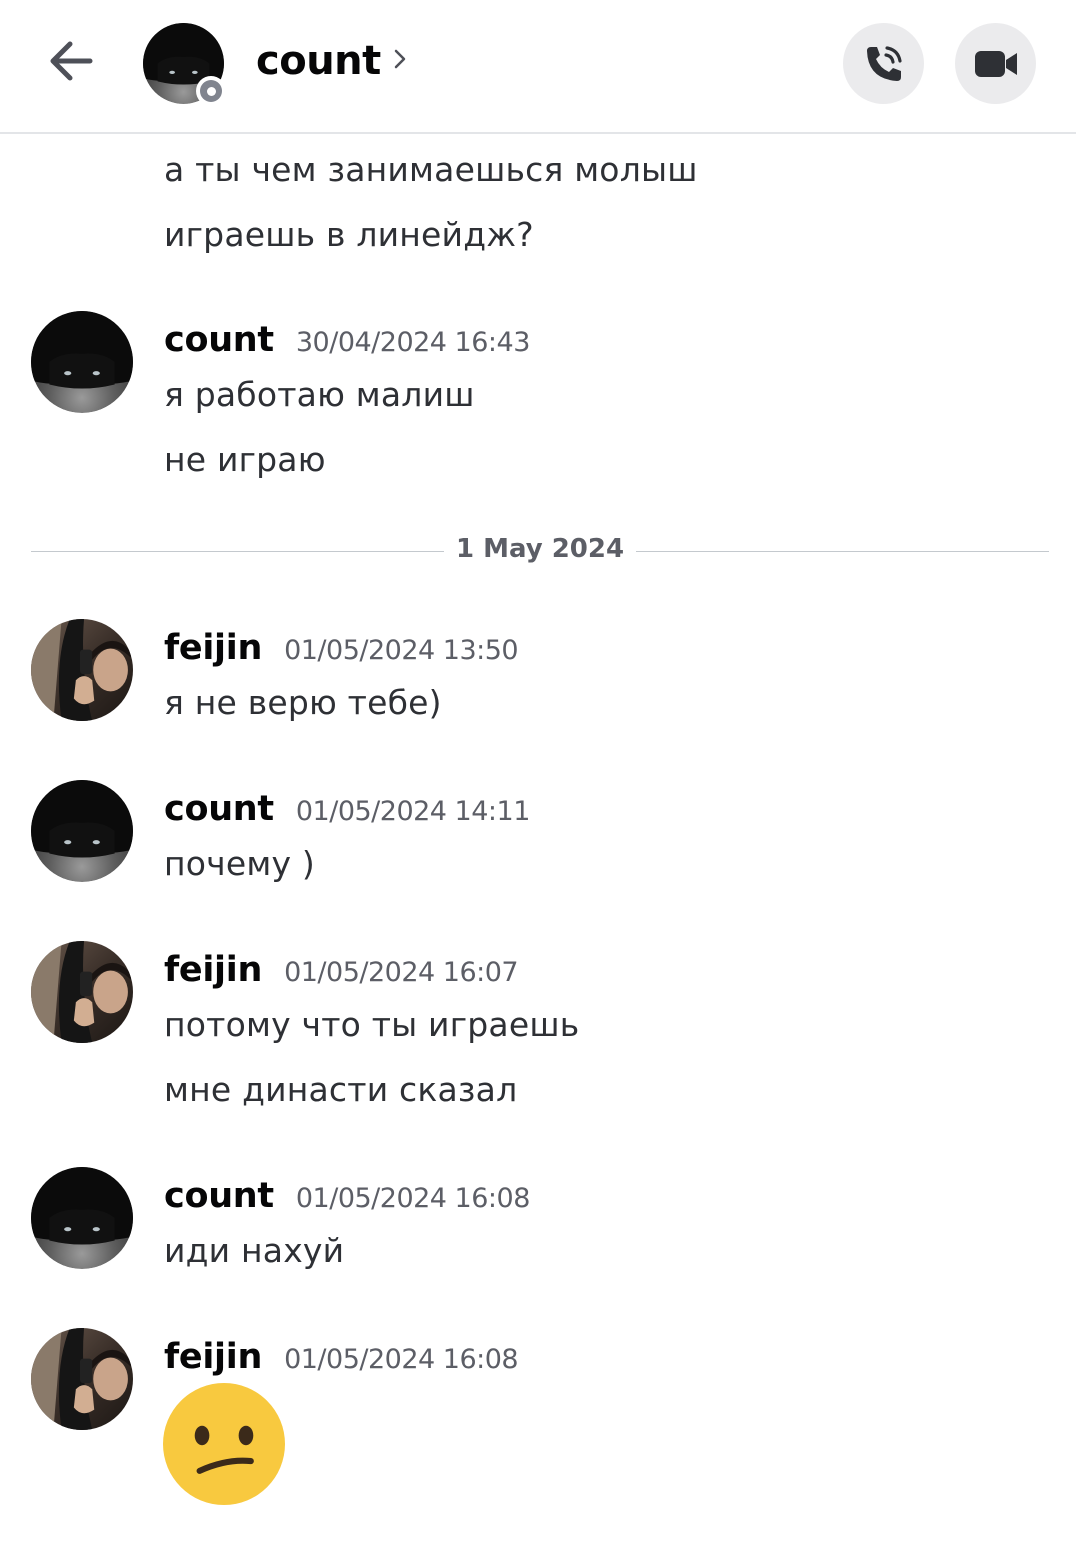 This screenshot has height=1545, width=1076. What do you see at coordinates (413, 811) in the screenshot?
I see `timestamp: 01/05/2024 14:11` at bounding box center [413, 811].